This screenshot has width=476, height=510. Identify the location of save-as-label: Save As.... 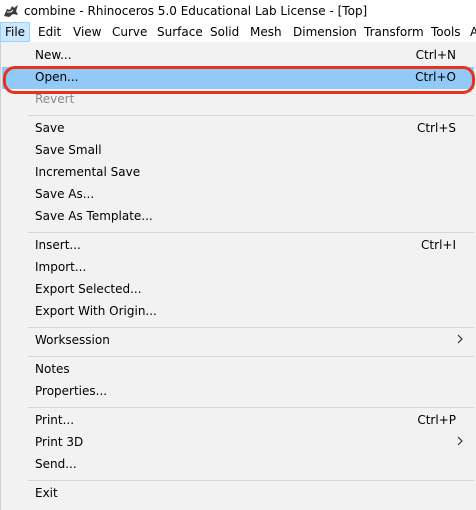
(65, 194).